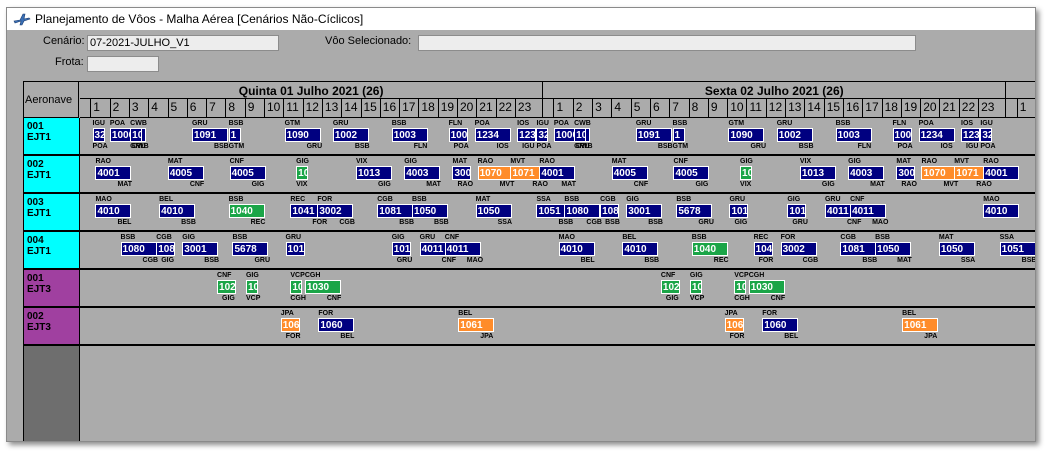 This screenshot has height=451, width=1045. What do you see at coordinates (891, 108) in the screenshot?
I see `hour-tick: 18` at bounding box center [891, 108].